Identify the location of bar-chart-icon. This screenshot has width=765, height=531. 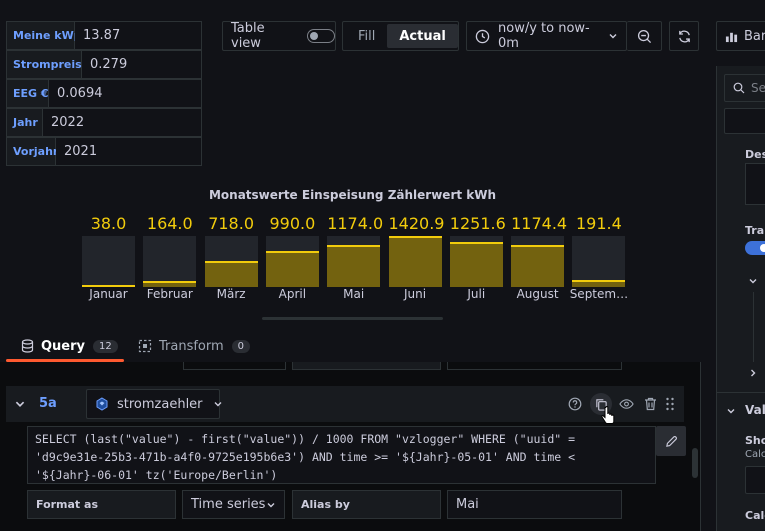
(731, 36).